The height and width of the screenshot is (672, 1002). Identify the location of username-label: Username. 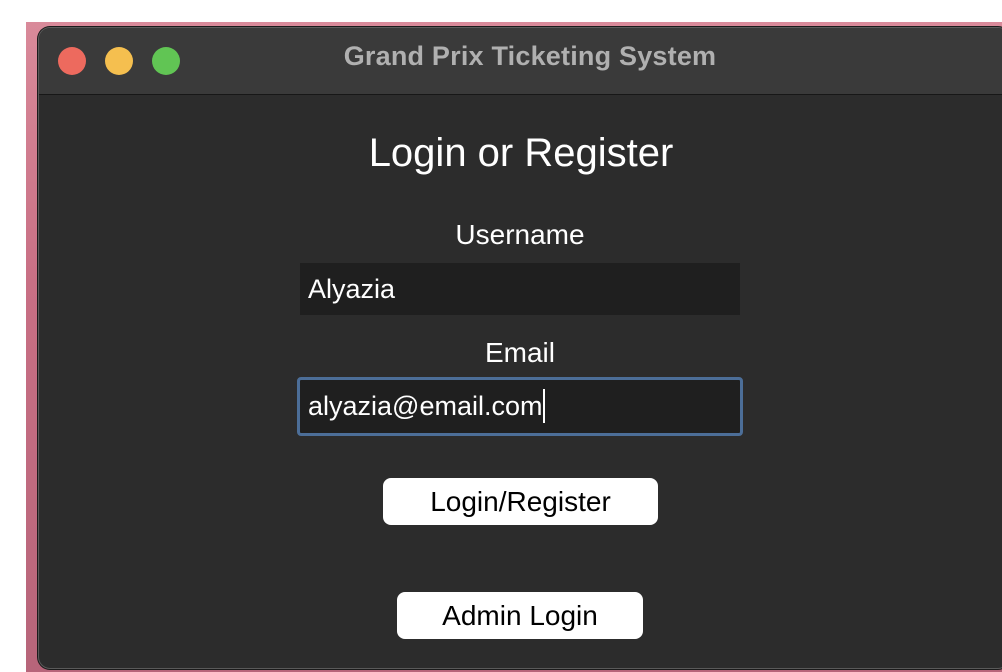
(520, 234).